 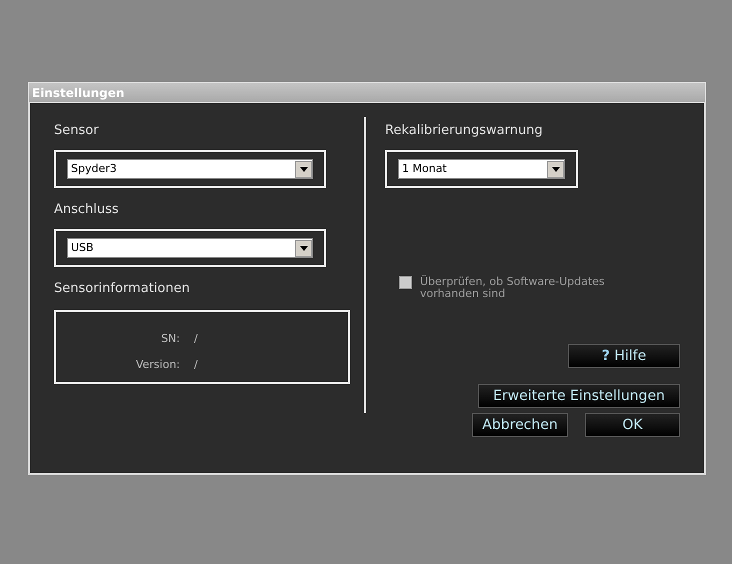 What do you see at coordinates (520, 425) in the screenshot?
I see `cancel-button: Abbrechen` at bounding box center [520, 425].